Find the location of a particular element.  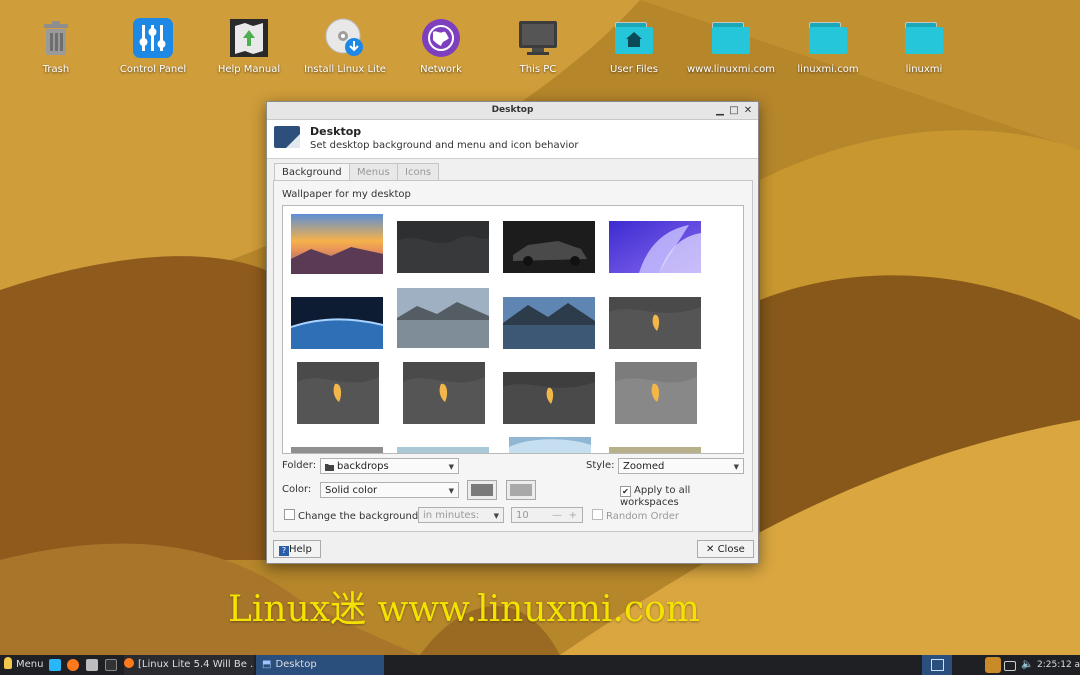

close-button-label: Close is located at coordinates (731, 549).